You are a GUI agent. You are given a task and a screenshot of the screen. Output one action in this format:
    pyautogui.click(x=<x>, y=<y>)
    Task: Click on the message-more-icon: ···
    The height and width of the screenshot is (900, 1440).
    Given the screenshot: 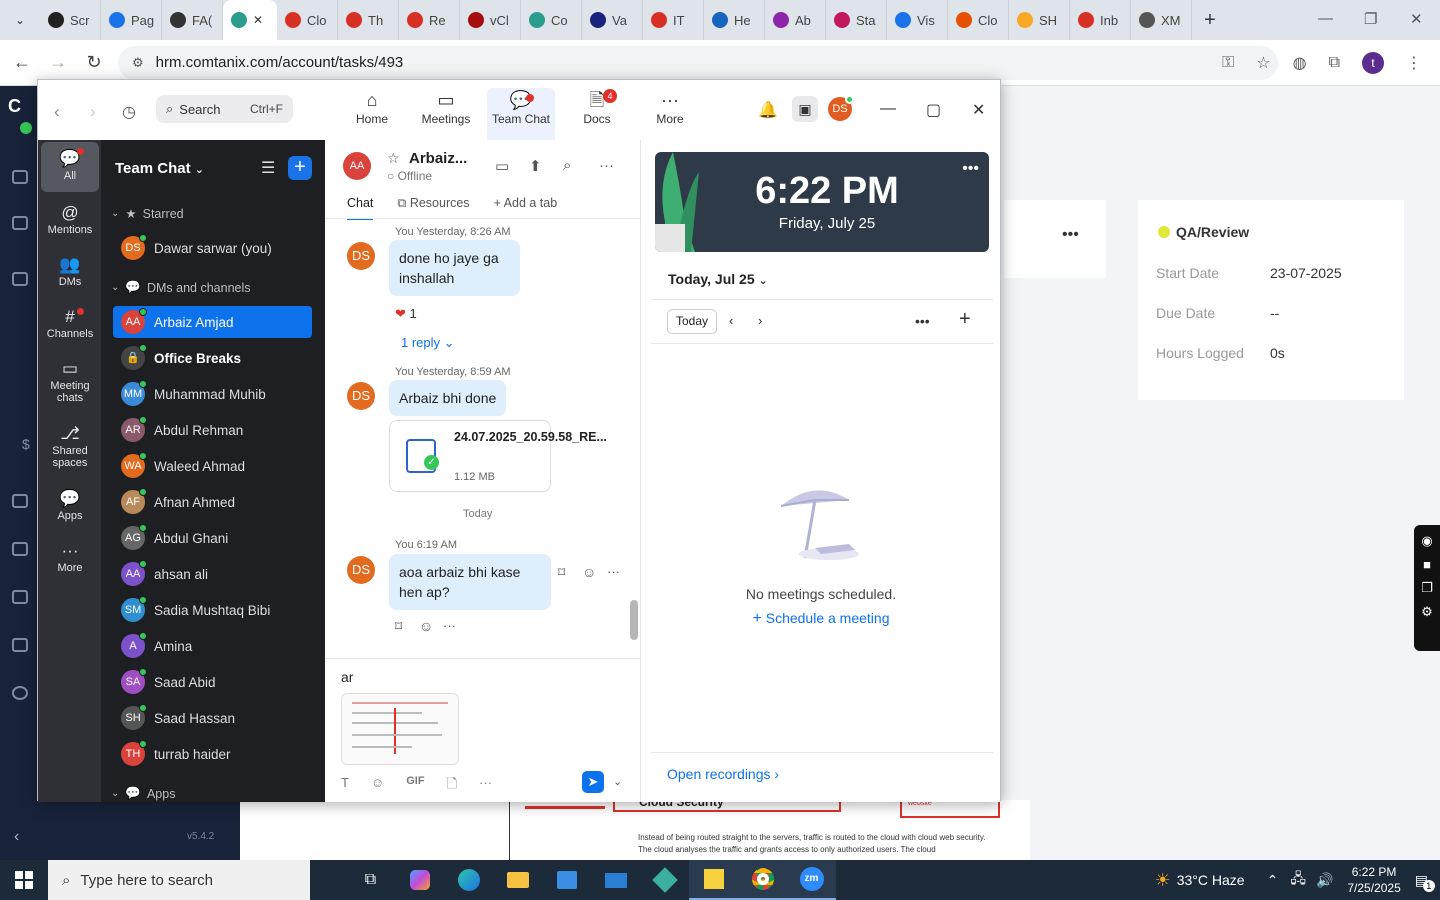 What is the action you would take?
    pyautogui.click(x=449, y=625)
    